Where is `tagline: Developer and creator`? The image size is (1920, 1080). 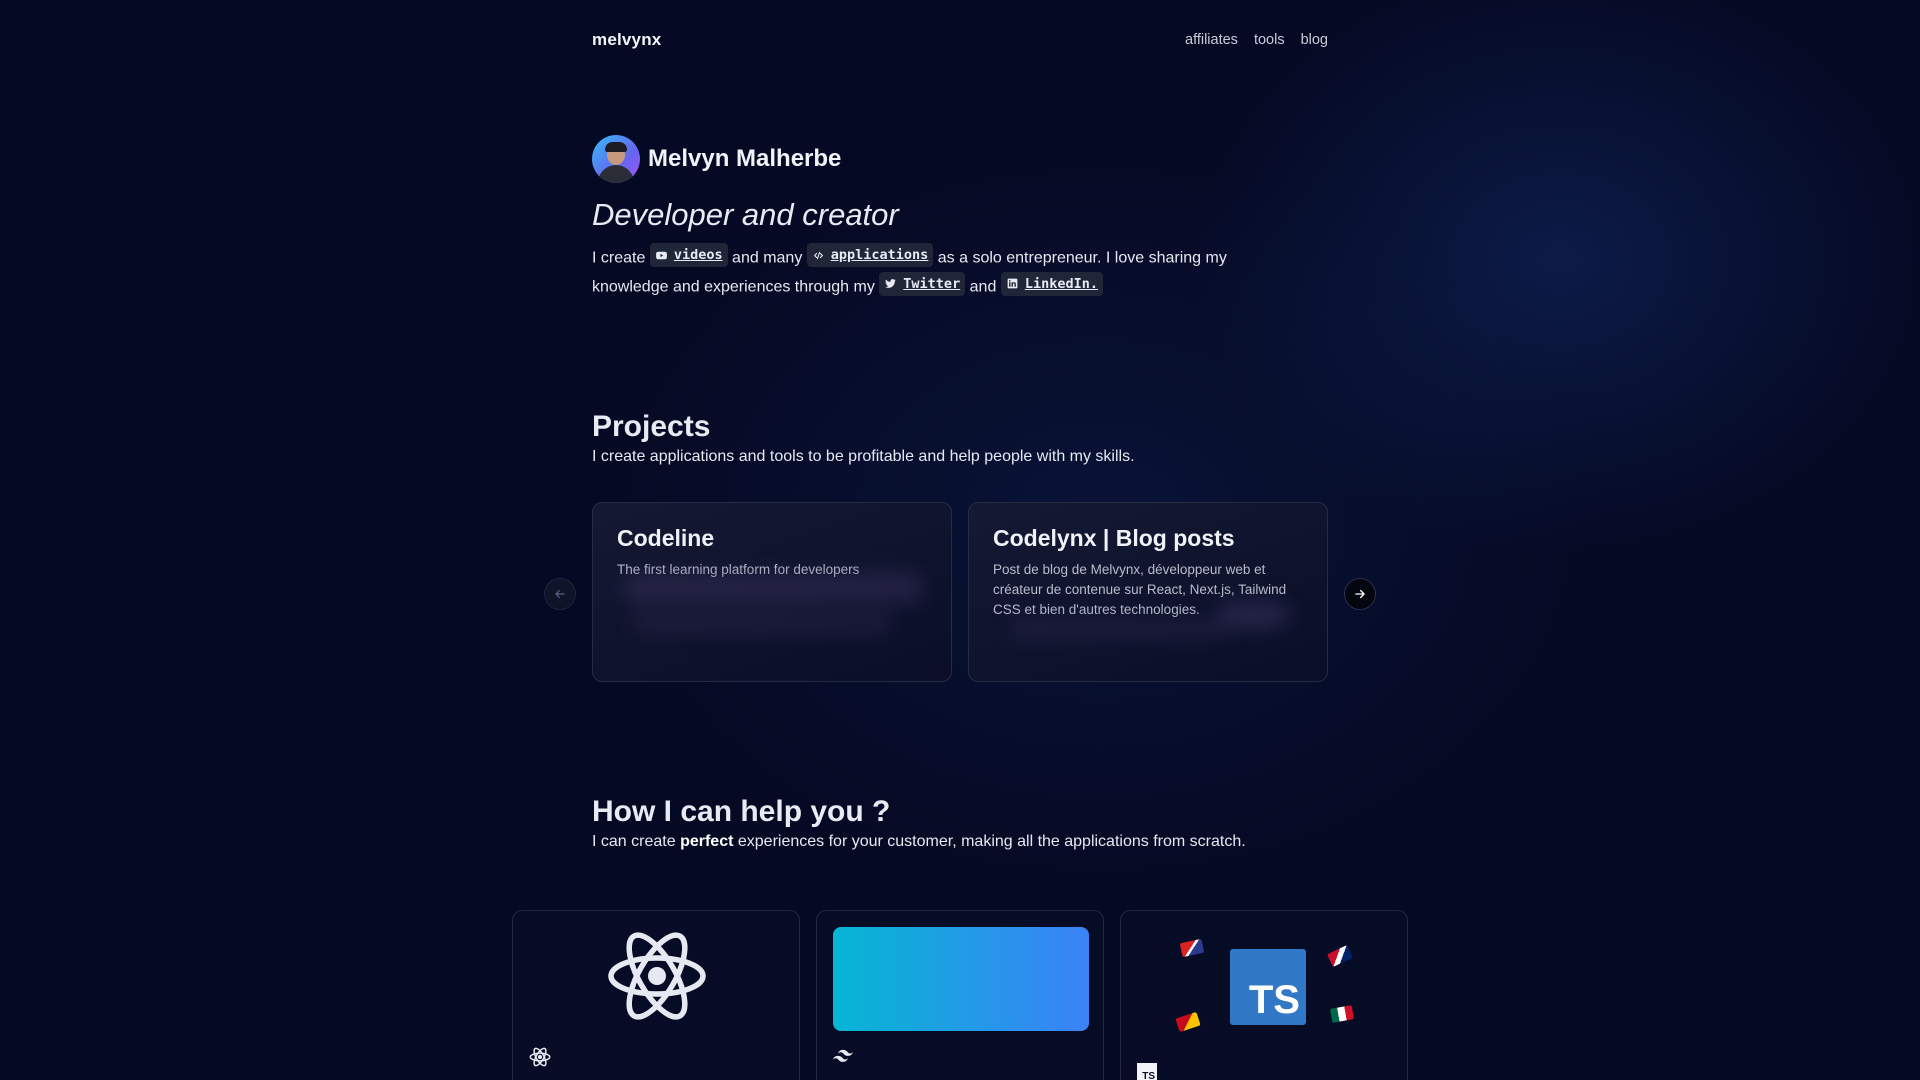 tagline: Developer and creator is located at coordinates (745, 214).